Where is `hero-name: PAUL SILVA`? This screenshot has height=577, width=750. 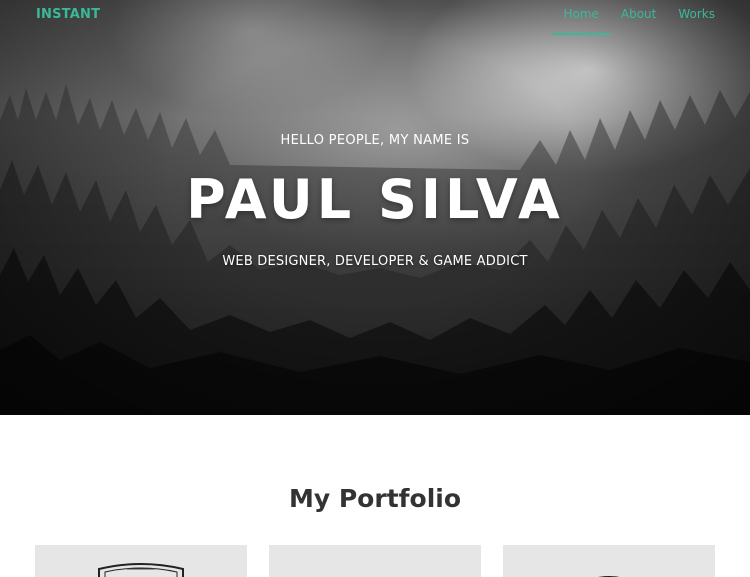
hero-name: PAUL SILVA is located at coordinates (375, 199).